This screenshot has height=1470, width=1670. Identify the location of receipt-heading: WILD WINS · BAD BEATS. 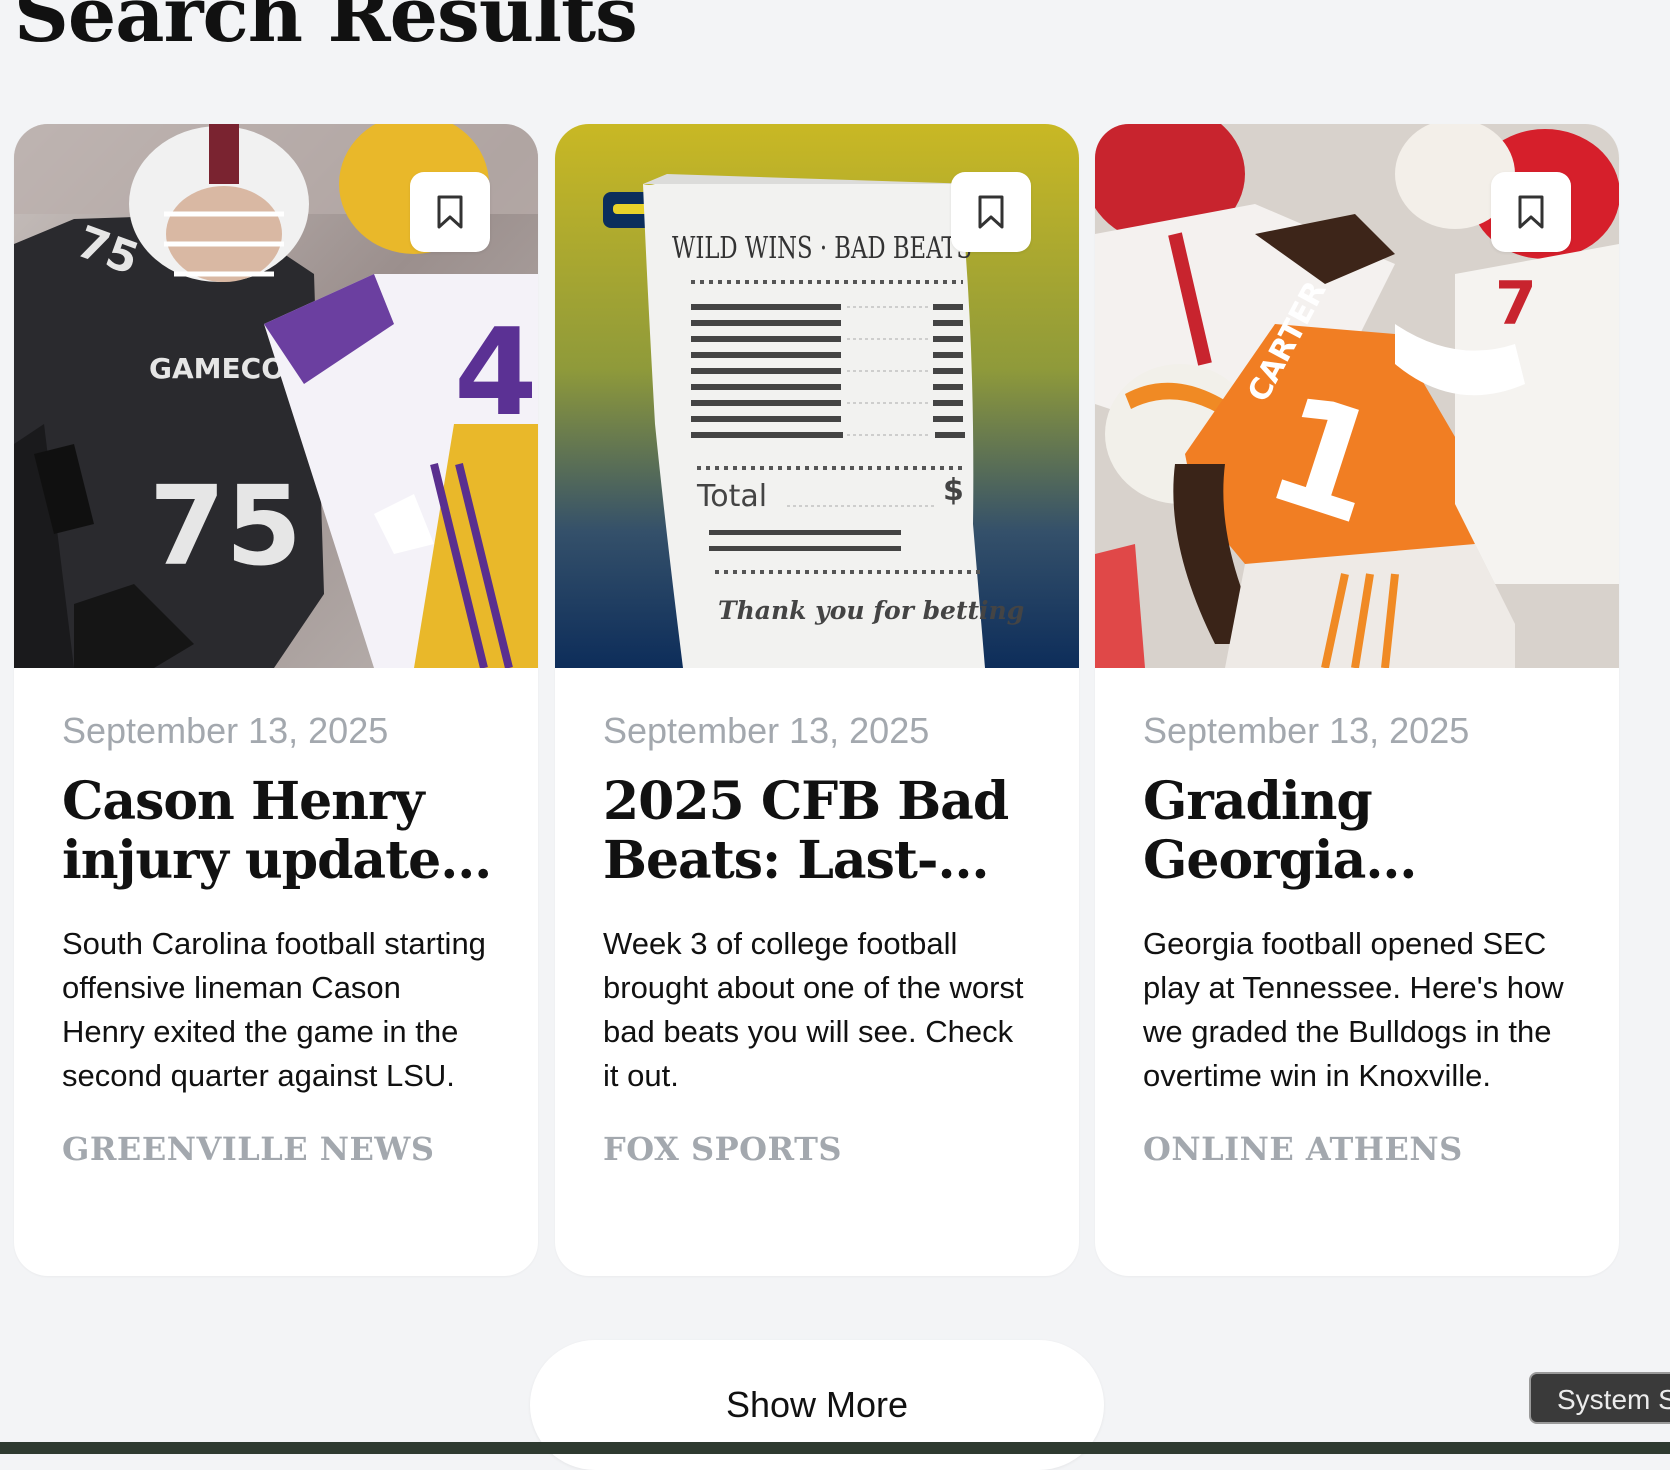
(822, 248).